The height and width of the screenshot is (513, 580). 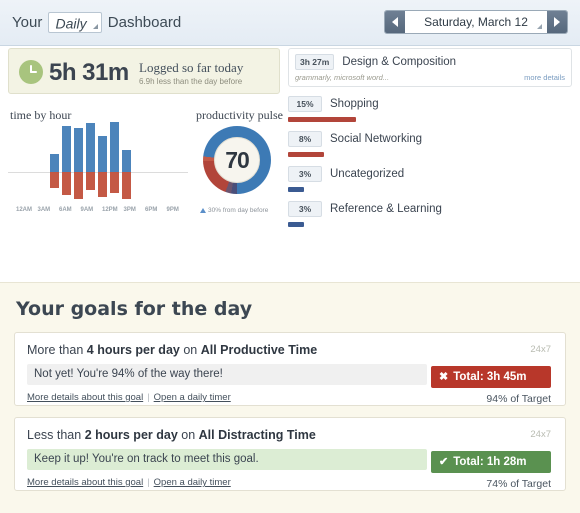 I want to click on category-item: 15% Shopping, so click(x=430, y=109).